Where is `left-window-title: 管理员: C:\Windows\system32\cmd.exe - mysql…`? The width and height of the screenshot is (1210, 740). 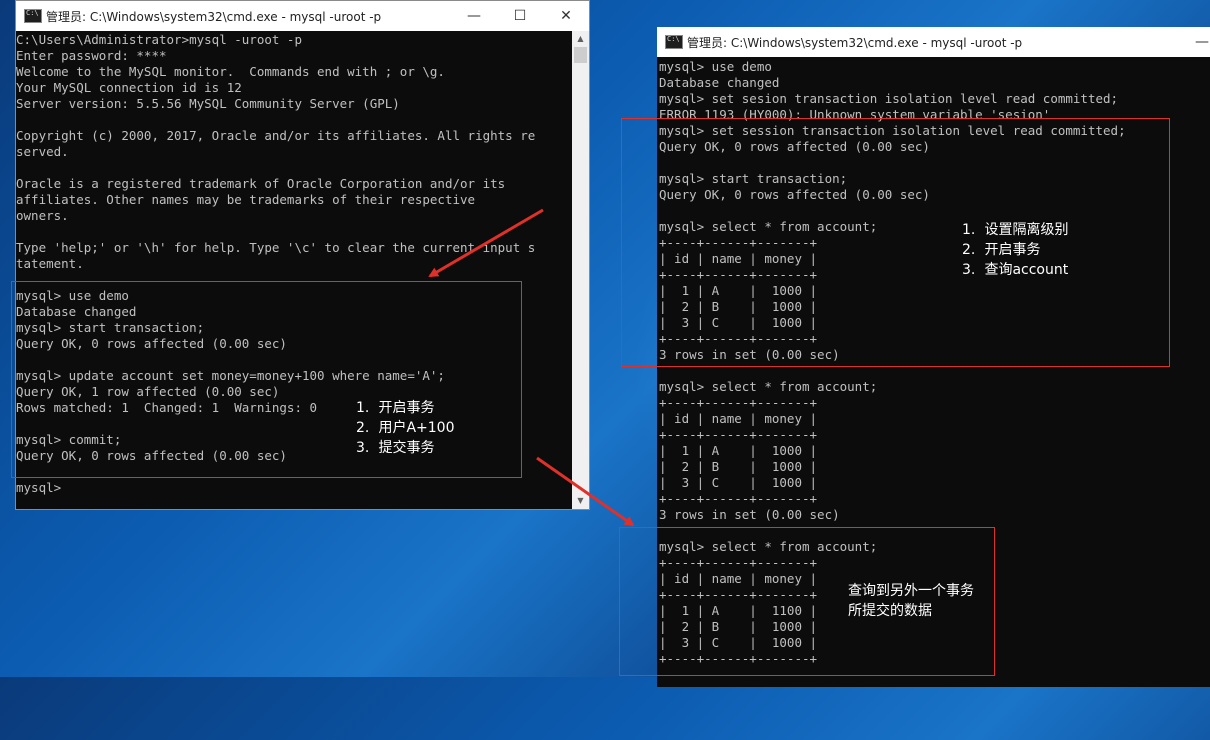 left-window-title: 管理员: C:\Windows\system32\cmd.exe - mysql… is located at coordinates (214, 17).